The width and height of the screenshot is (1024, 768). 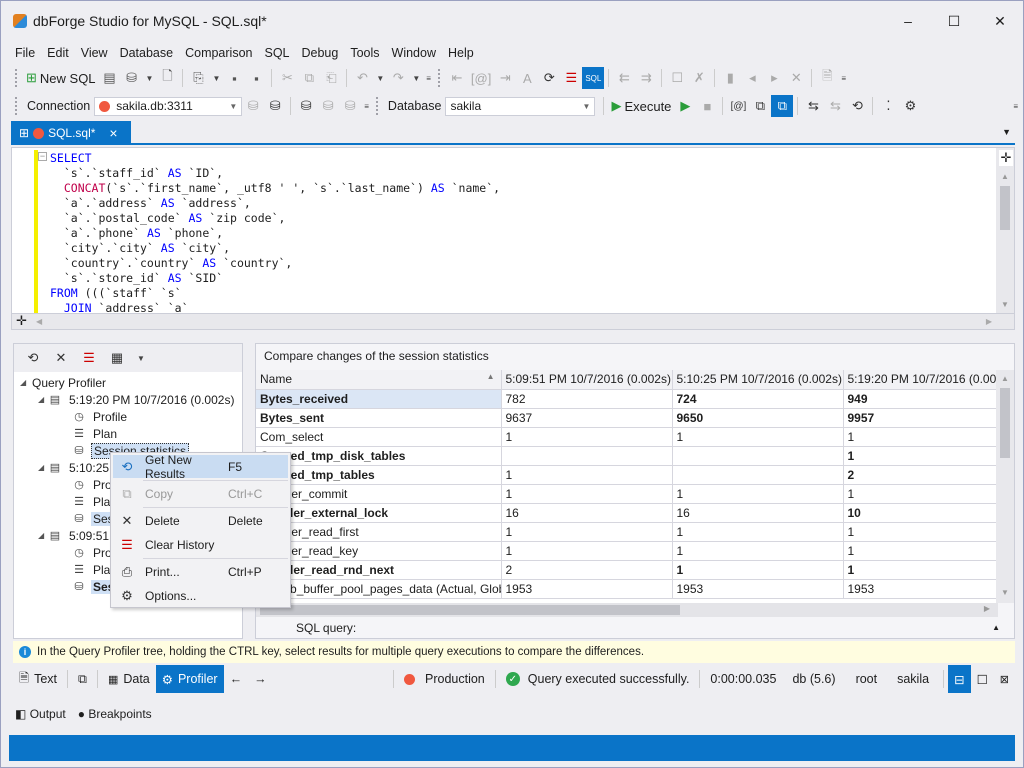 What do you see at coordinates (996, 627) in the screenshot?
I see `expand-icon: ▲` at bounding box center [996, 627].